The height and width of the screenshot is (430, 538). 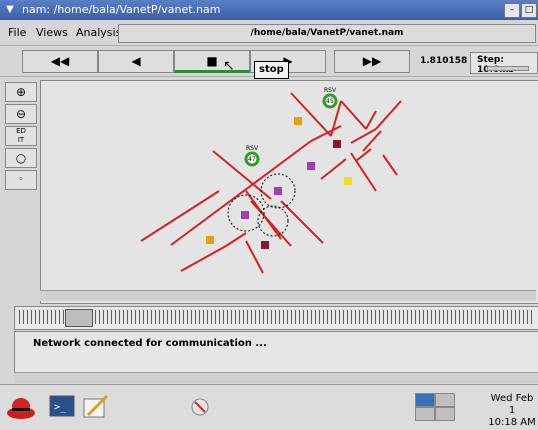 I want to click on minimize-button: –, so click(x=512, y=10).